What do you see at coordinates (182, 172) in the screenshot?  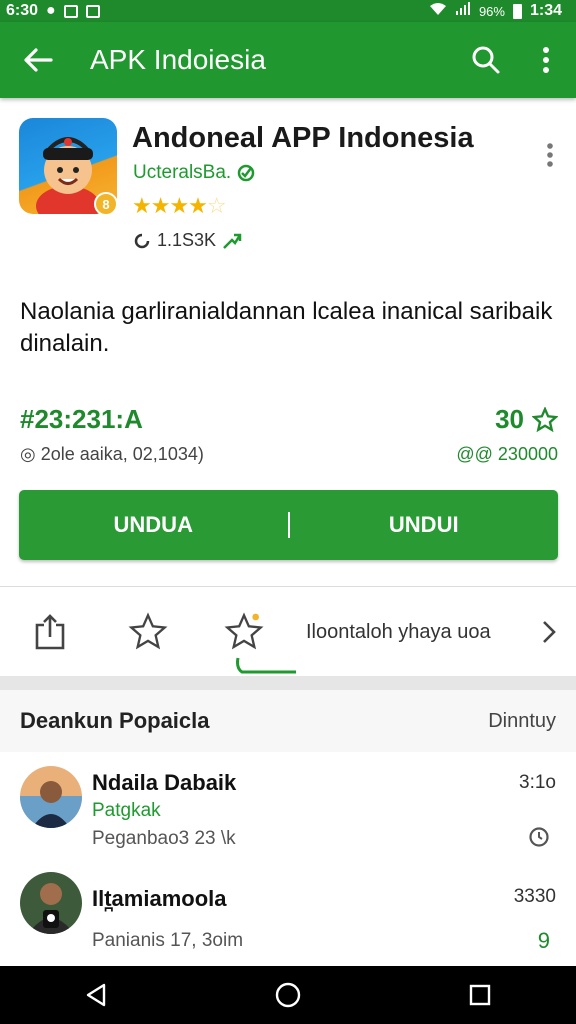 I see `developer-name: UcteralsBa.` at bounding box center [182, 172].